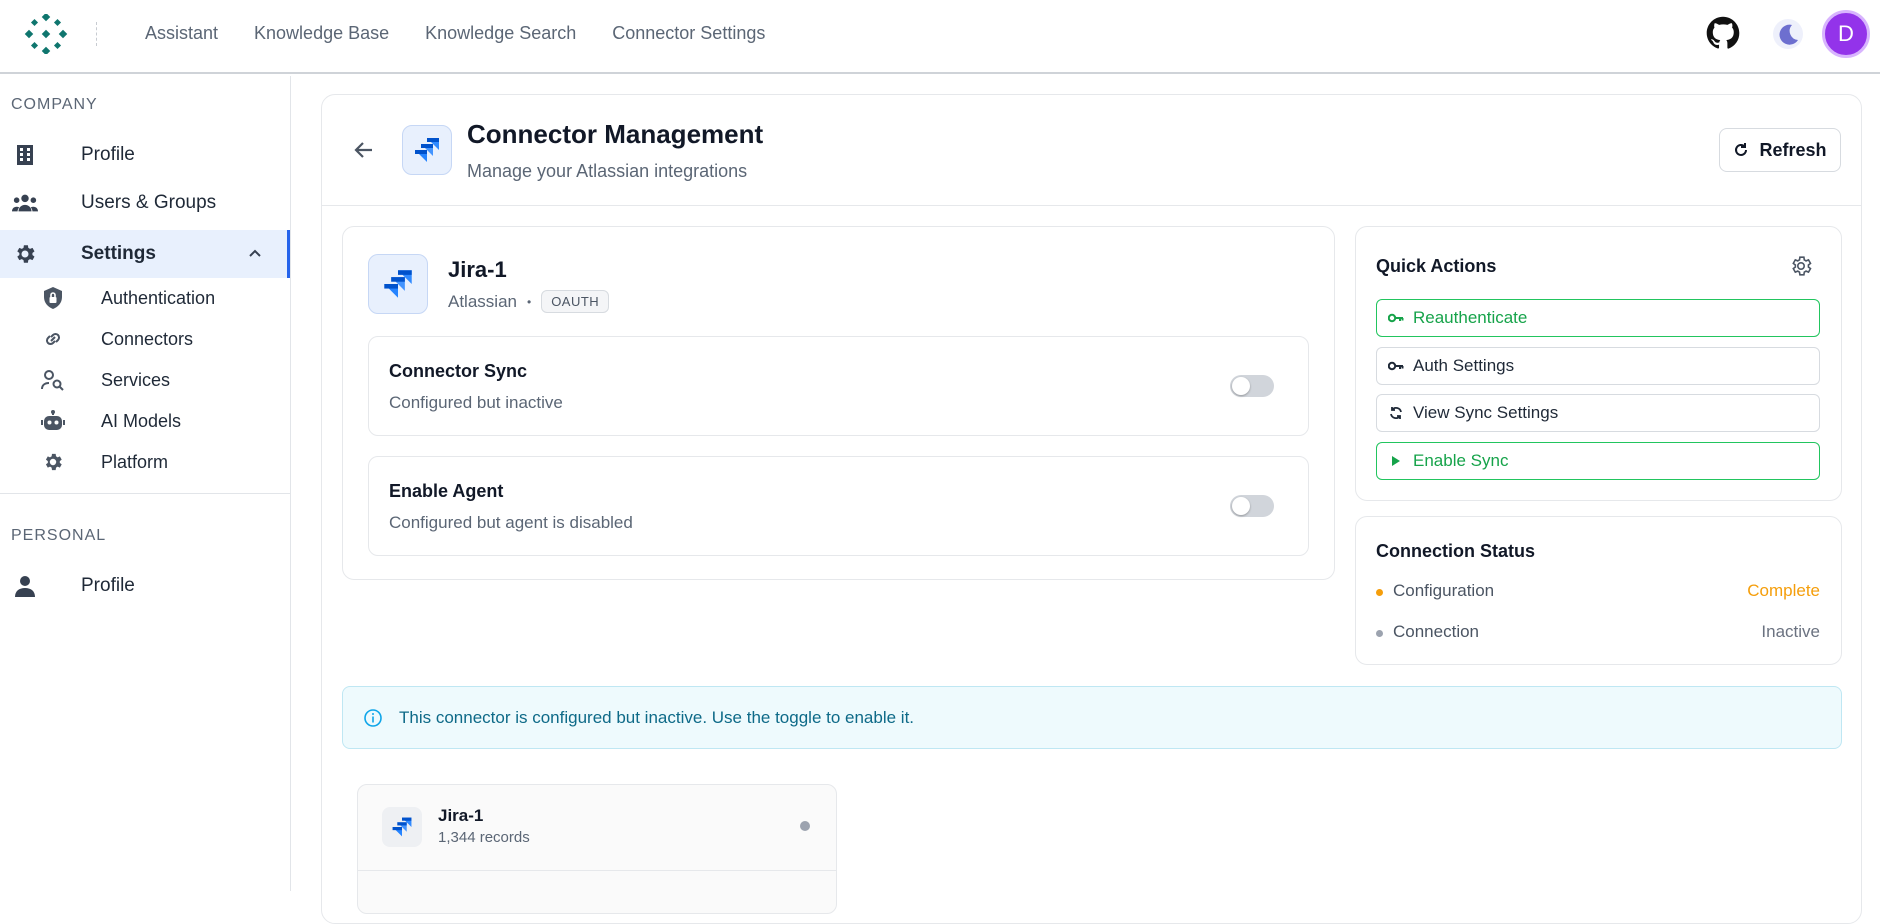 This screenshot has height=924, width=1880. I want to click on connection-status-title: Connection Status, so click(1456, 551).